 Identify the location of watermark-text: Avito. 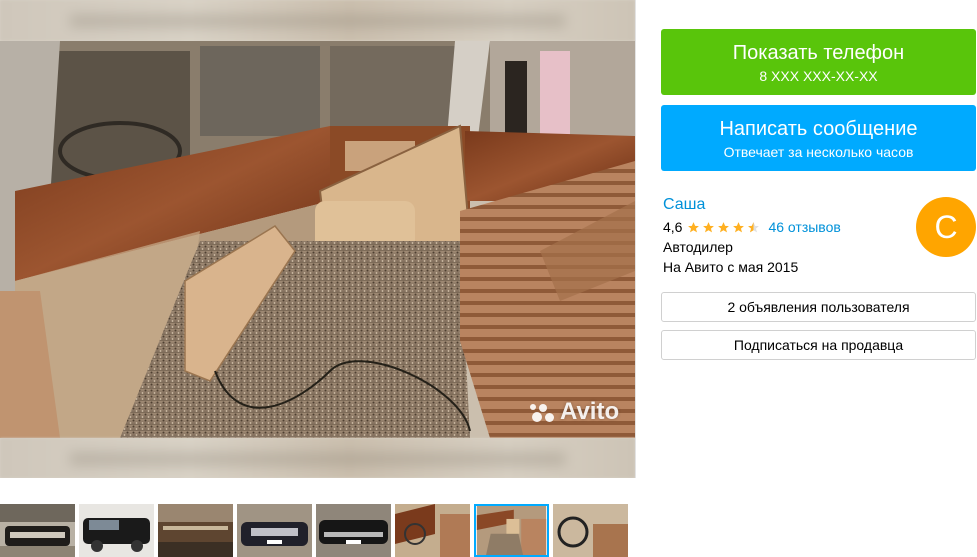
(590, 411).